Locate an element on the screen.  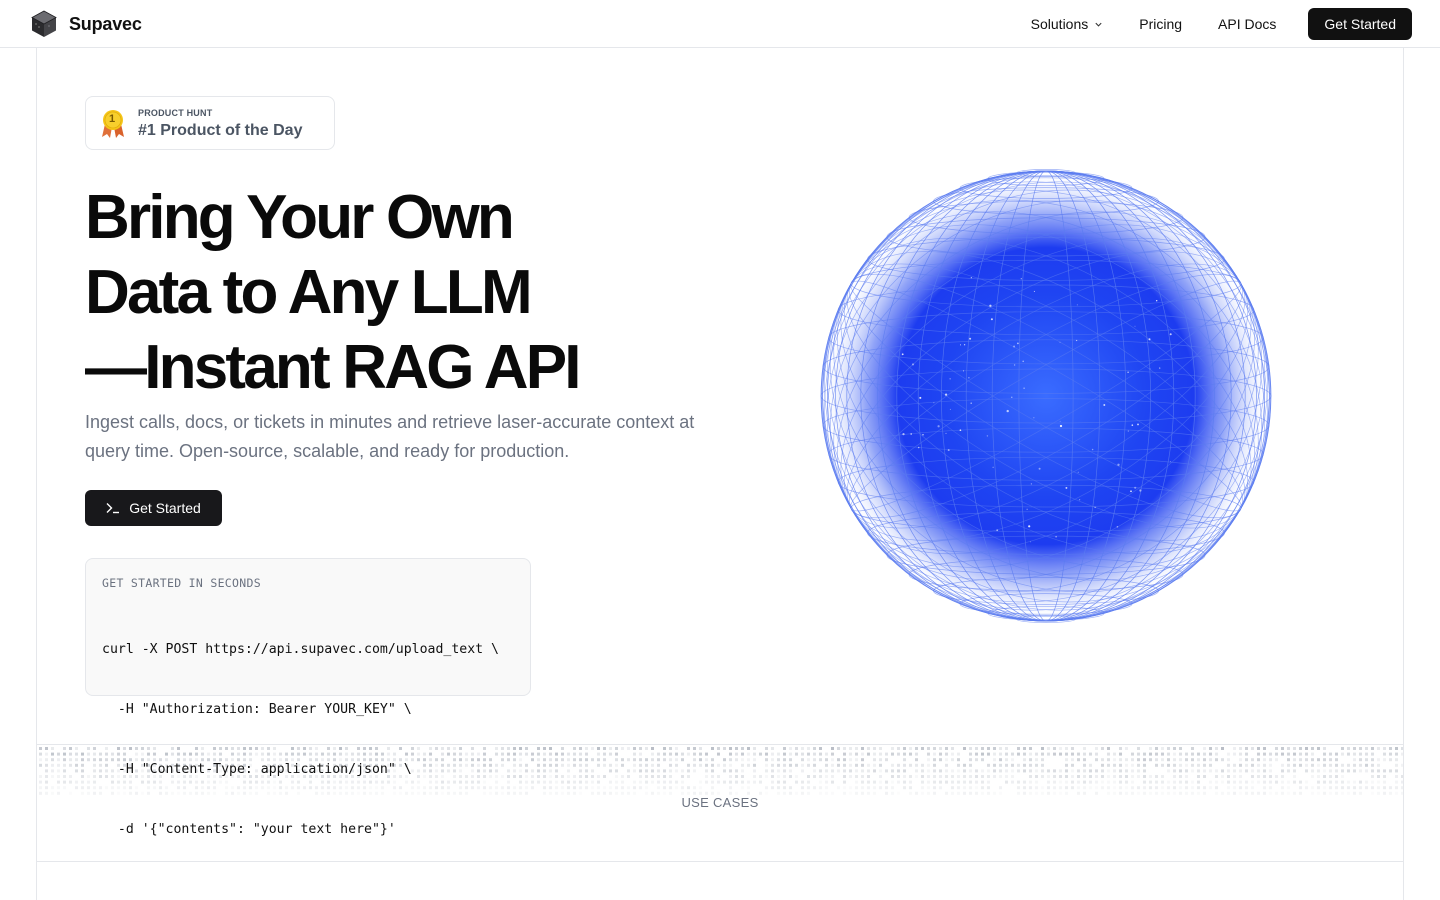
hero-get-started-button: Get Started is located at coordinates (153, 508).